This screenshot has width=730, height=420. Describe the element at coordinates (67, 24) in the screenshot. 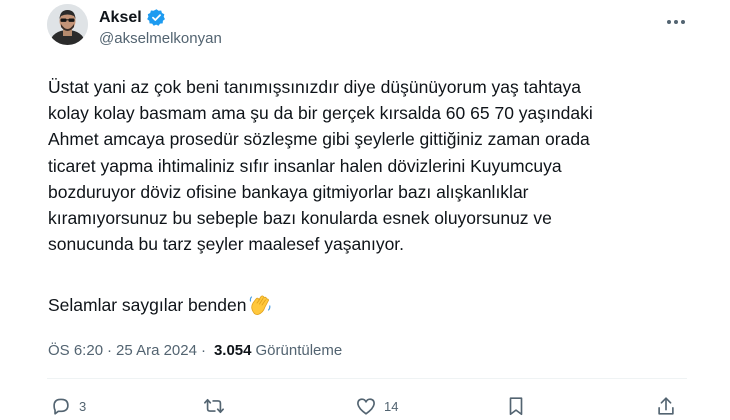

I see `avatar` at that location.